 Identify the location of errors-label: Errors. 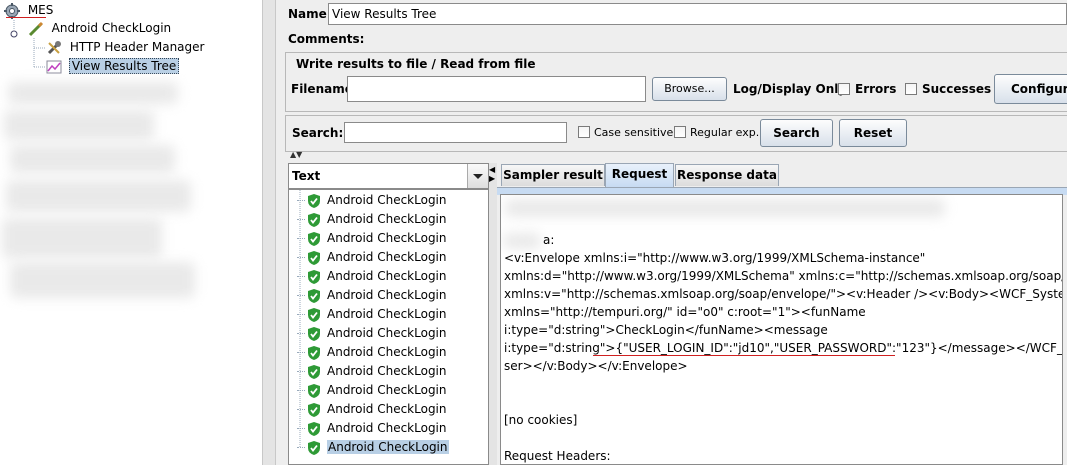
(876, 89).